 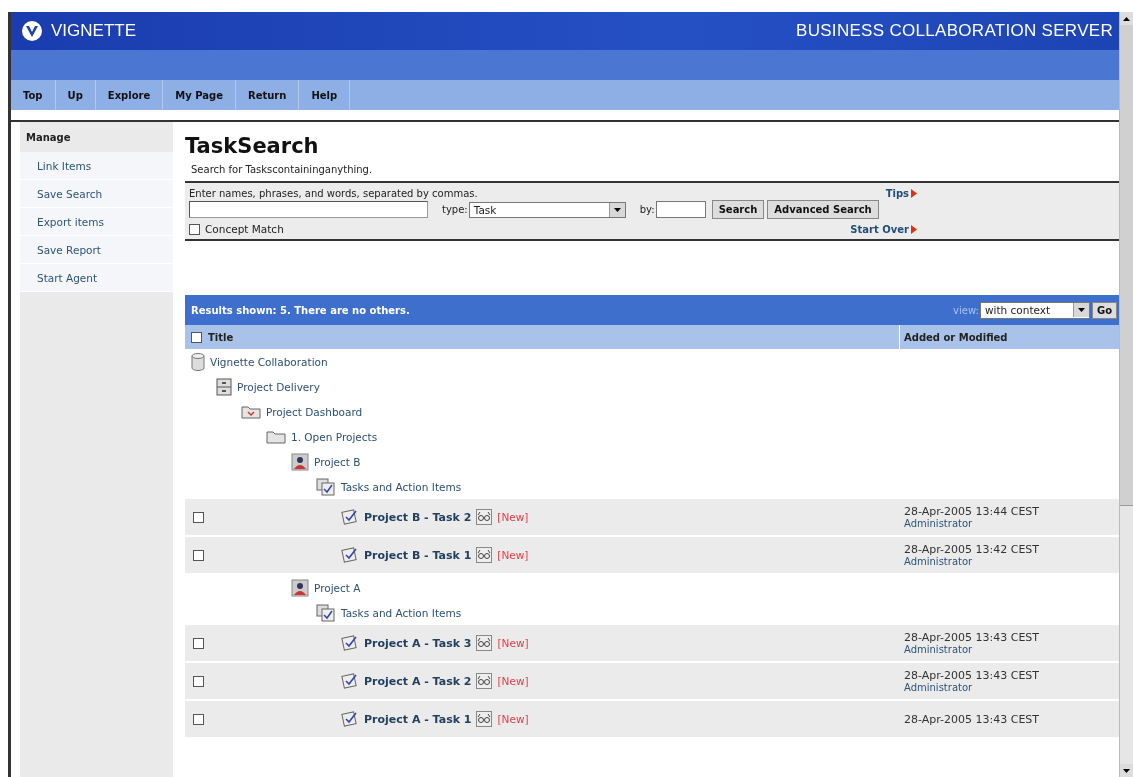 I want to click on logo-icon, so click(x=32, y=31).